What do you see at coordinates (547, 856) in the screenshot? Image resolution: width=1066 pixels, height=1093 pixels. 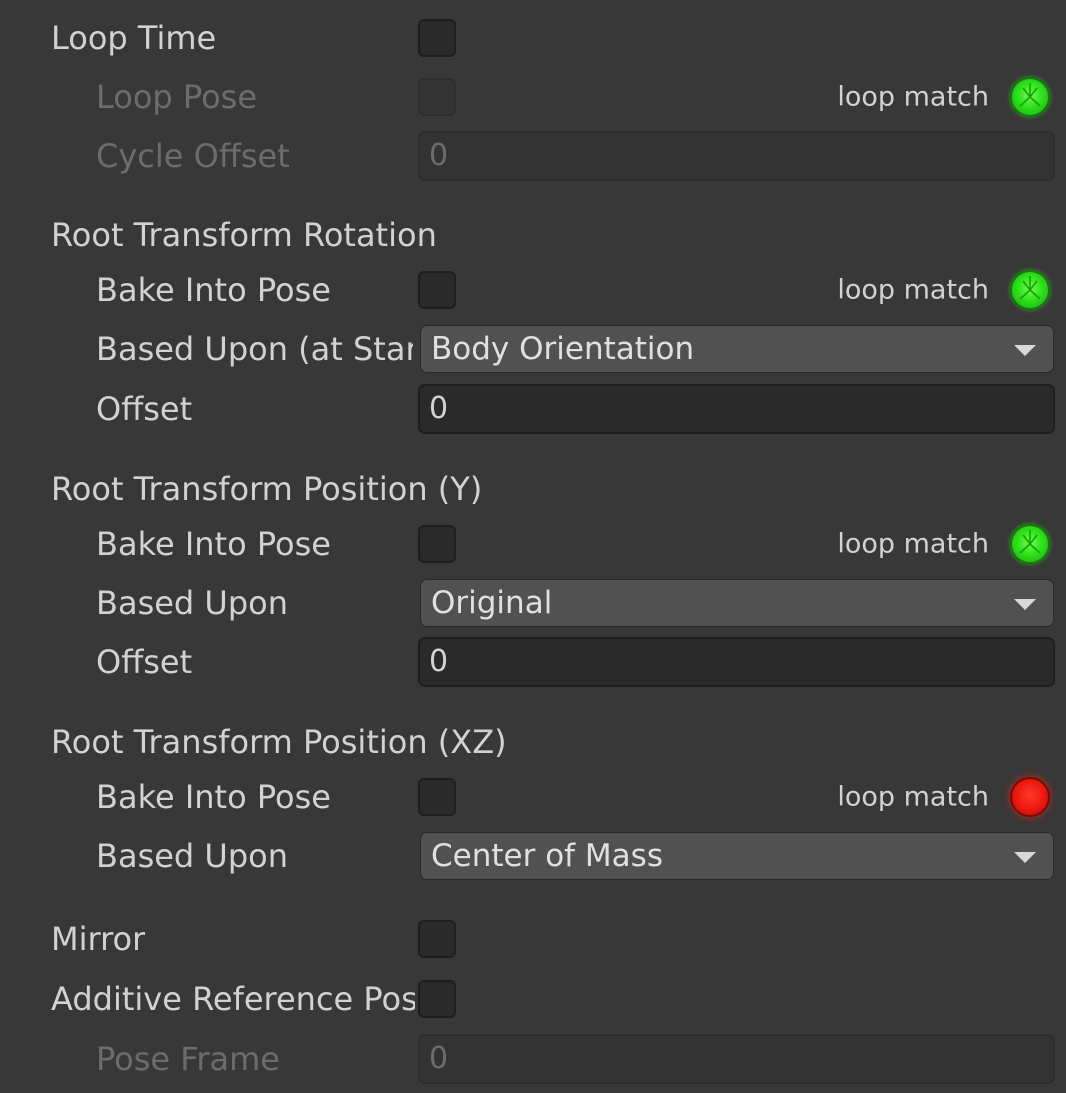 I see `root-position-xz-based-upon-value: Center of Mass` at bounding box center [547, 856].